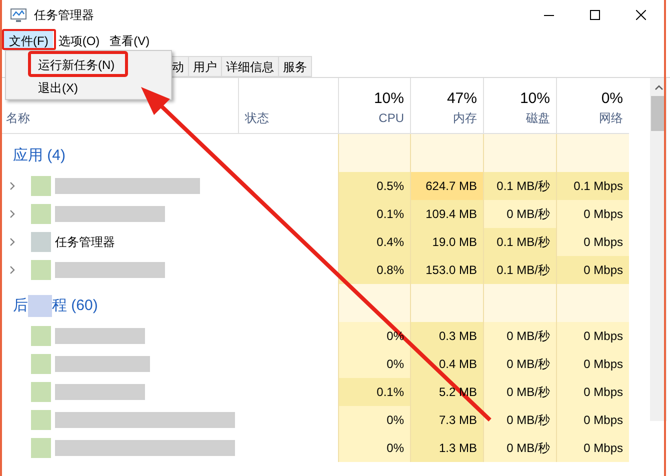  Describe the element at coordinates (595, 15) in the screenshot. I see `maximize-icon` at that location.